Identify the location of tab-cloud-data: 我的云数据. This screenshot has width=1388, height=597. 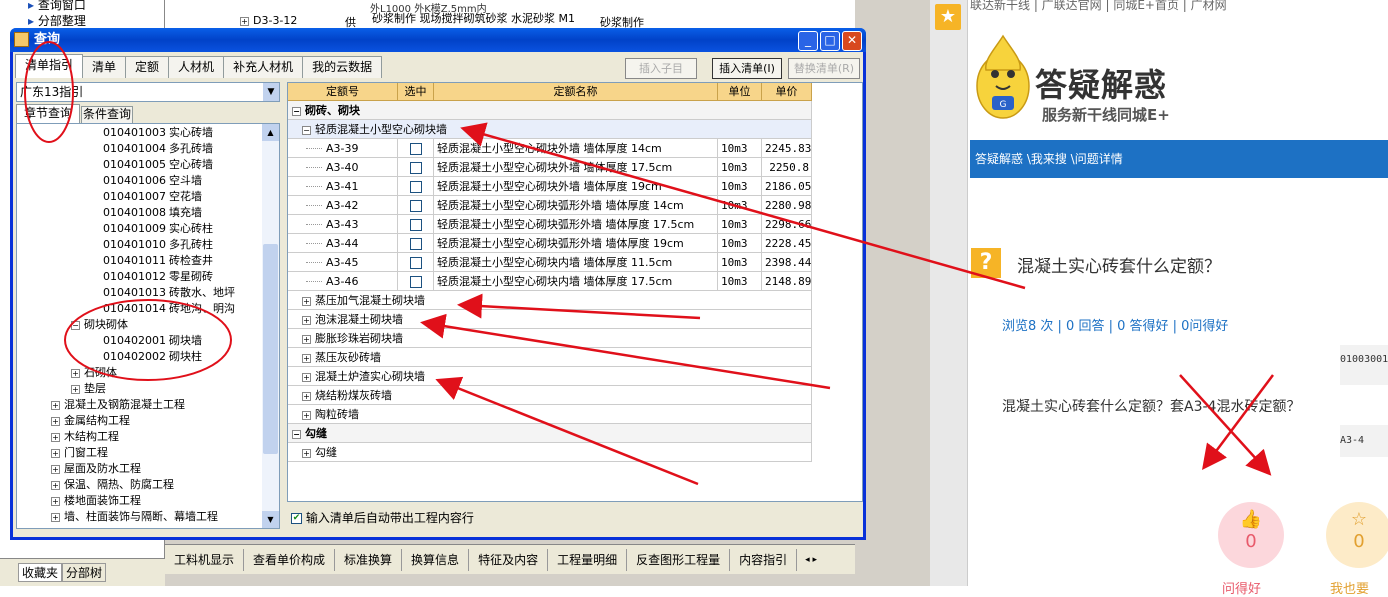
(342, 67).